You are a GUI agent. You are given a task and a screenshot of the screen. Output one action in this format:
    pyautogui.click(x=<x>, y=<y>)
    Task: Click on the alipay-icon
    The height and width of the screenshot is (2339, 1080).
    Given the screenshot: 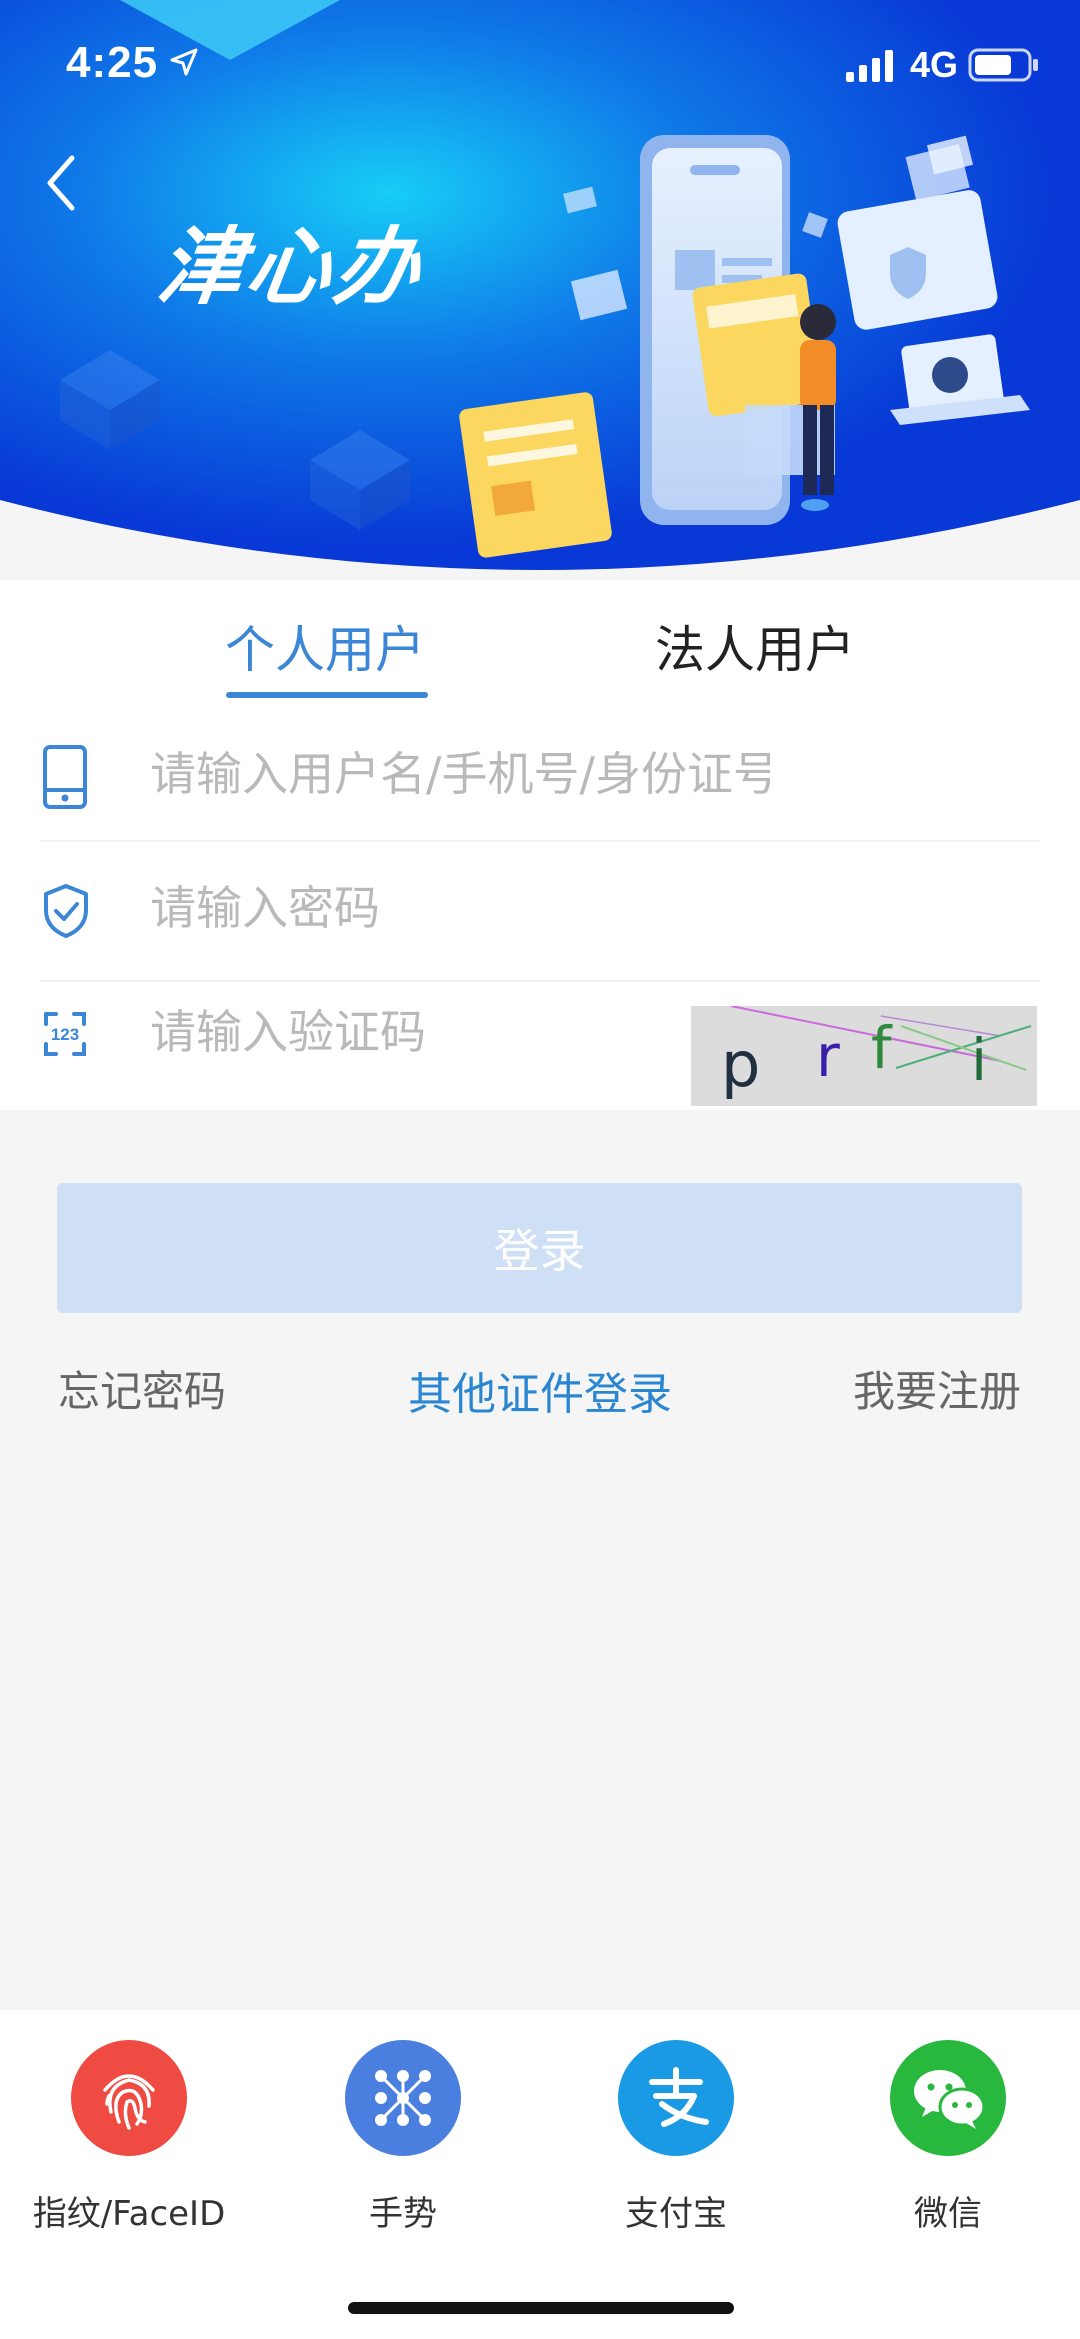 What is the action you would take?
    pyautogui.click(x=676, y=2098)
    